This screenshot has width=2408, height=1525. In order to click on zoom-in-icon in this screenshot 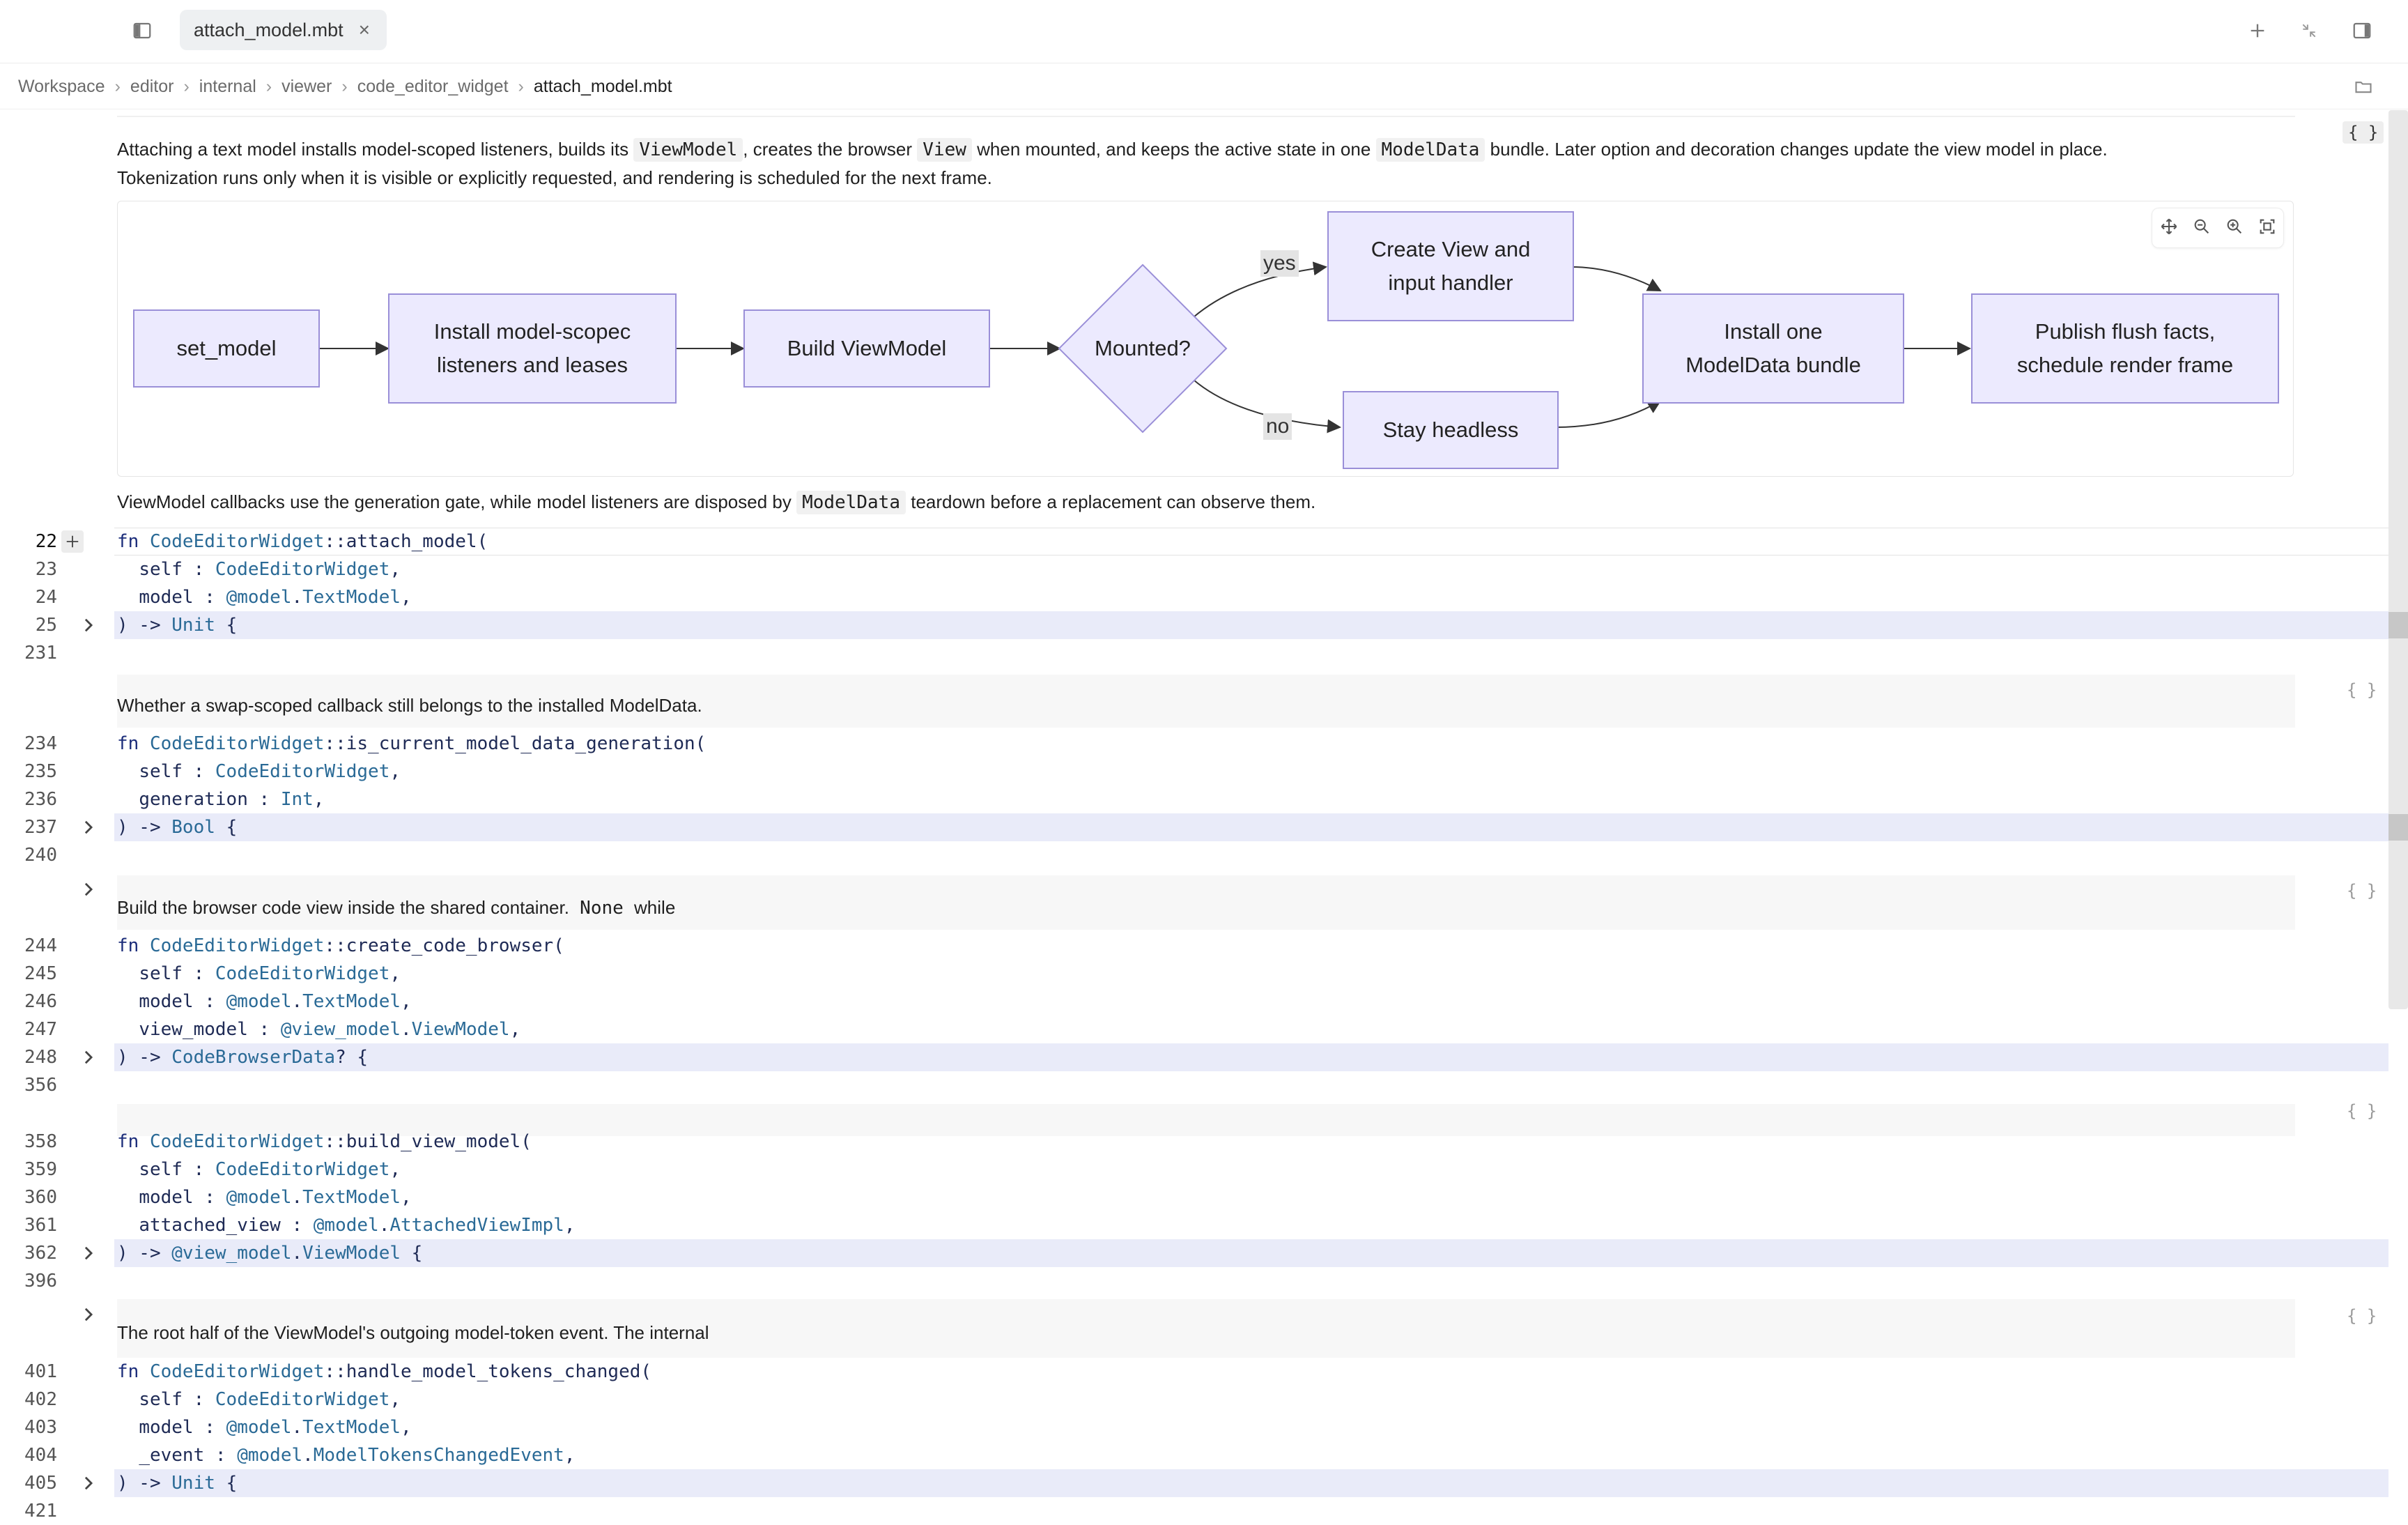, I will do `click(2235, 229)`.